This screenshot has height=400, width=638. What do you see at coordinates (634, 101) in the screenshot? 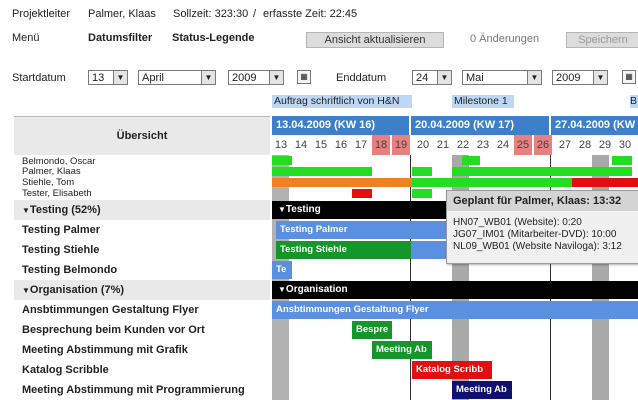
I see `milestone-next: B` at bounding box center [634, 101].